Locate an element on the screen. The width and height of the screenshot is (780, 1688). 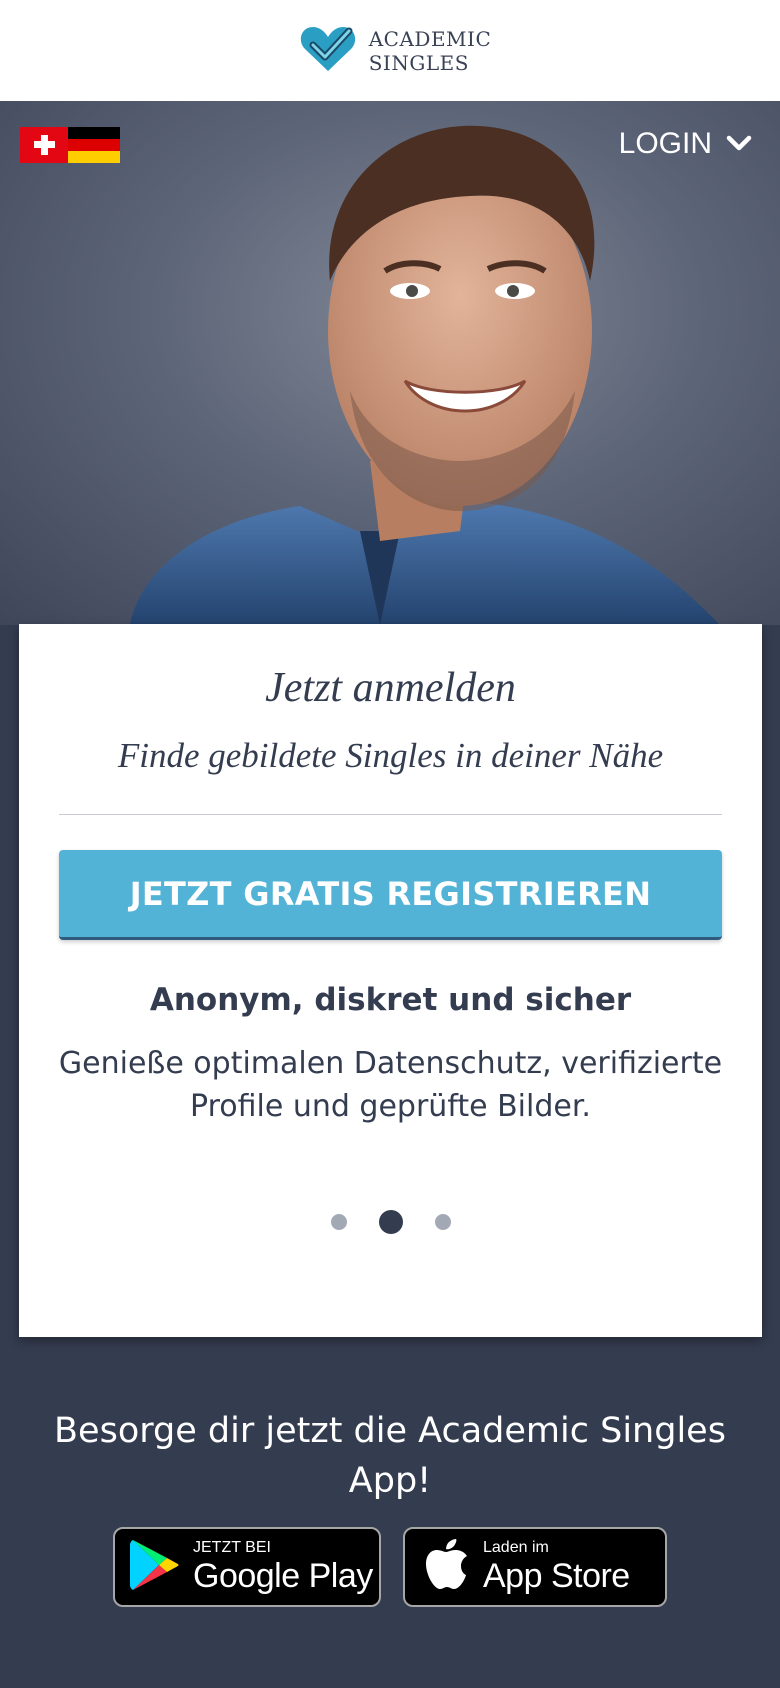
google-play-text: JETZT BEI Google Play is located at coordinates (283, 1567).